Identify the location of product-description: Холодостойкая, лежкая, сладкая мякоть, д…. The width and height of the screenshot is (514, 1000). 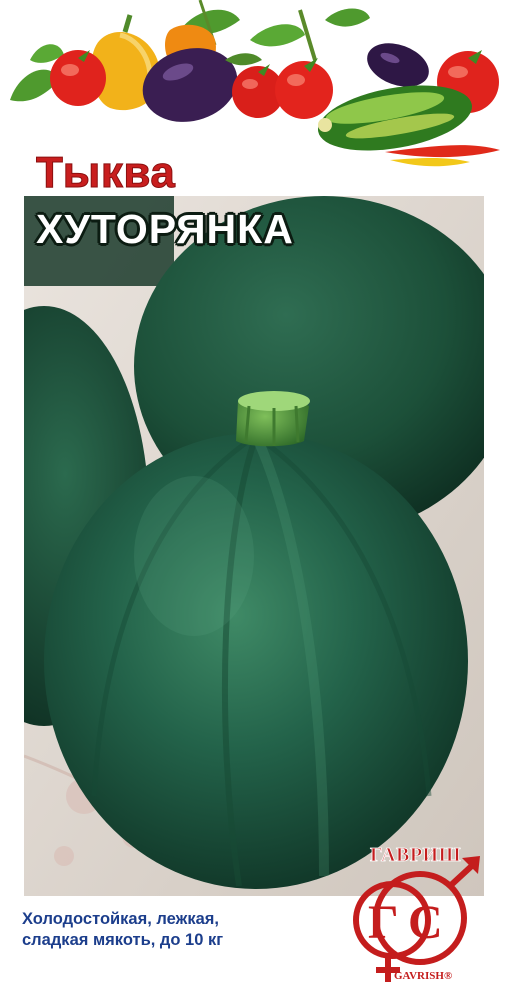
(182, 930).